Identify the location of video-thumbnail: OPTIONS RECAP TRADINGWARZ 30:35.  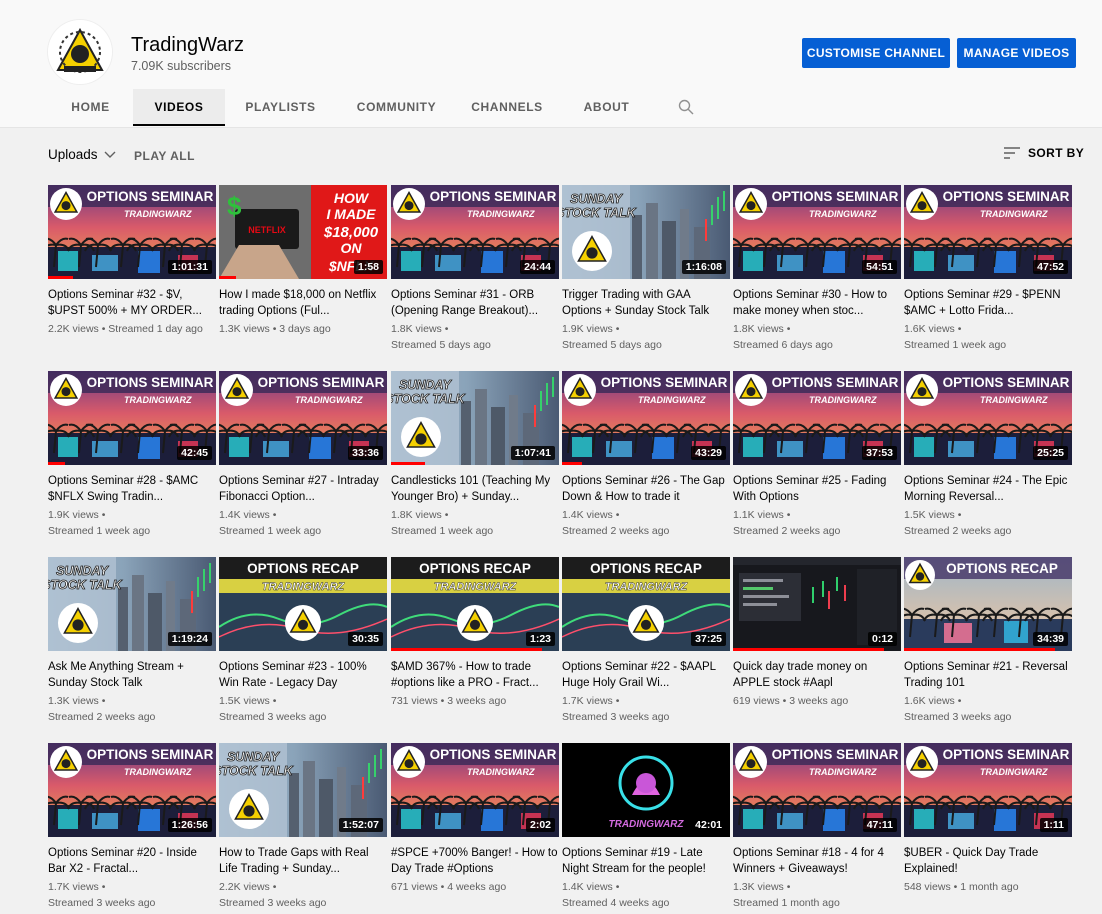
(303, 604).